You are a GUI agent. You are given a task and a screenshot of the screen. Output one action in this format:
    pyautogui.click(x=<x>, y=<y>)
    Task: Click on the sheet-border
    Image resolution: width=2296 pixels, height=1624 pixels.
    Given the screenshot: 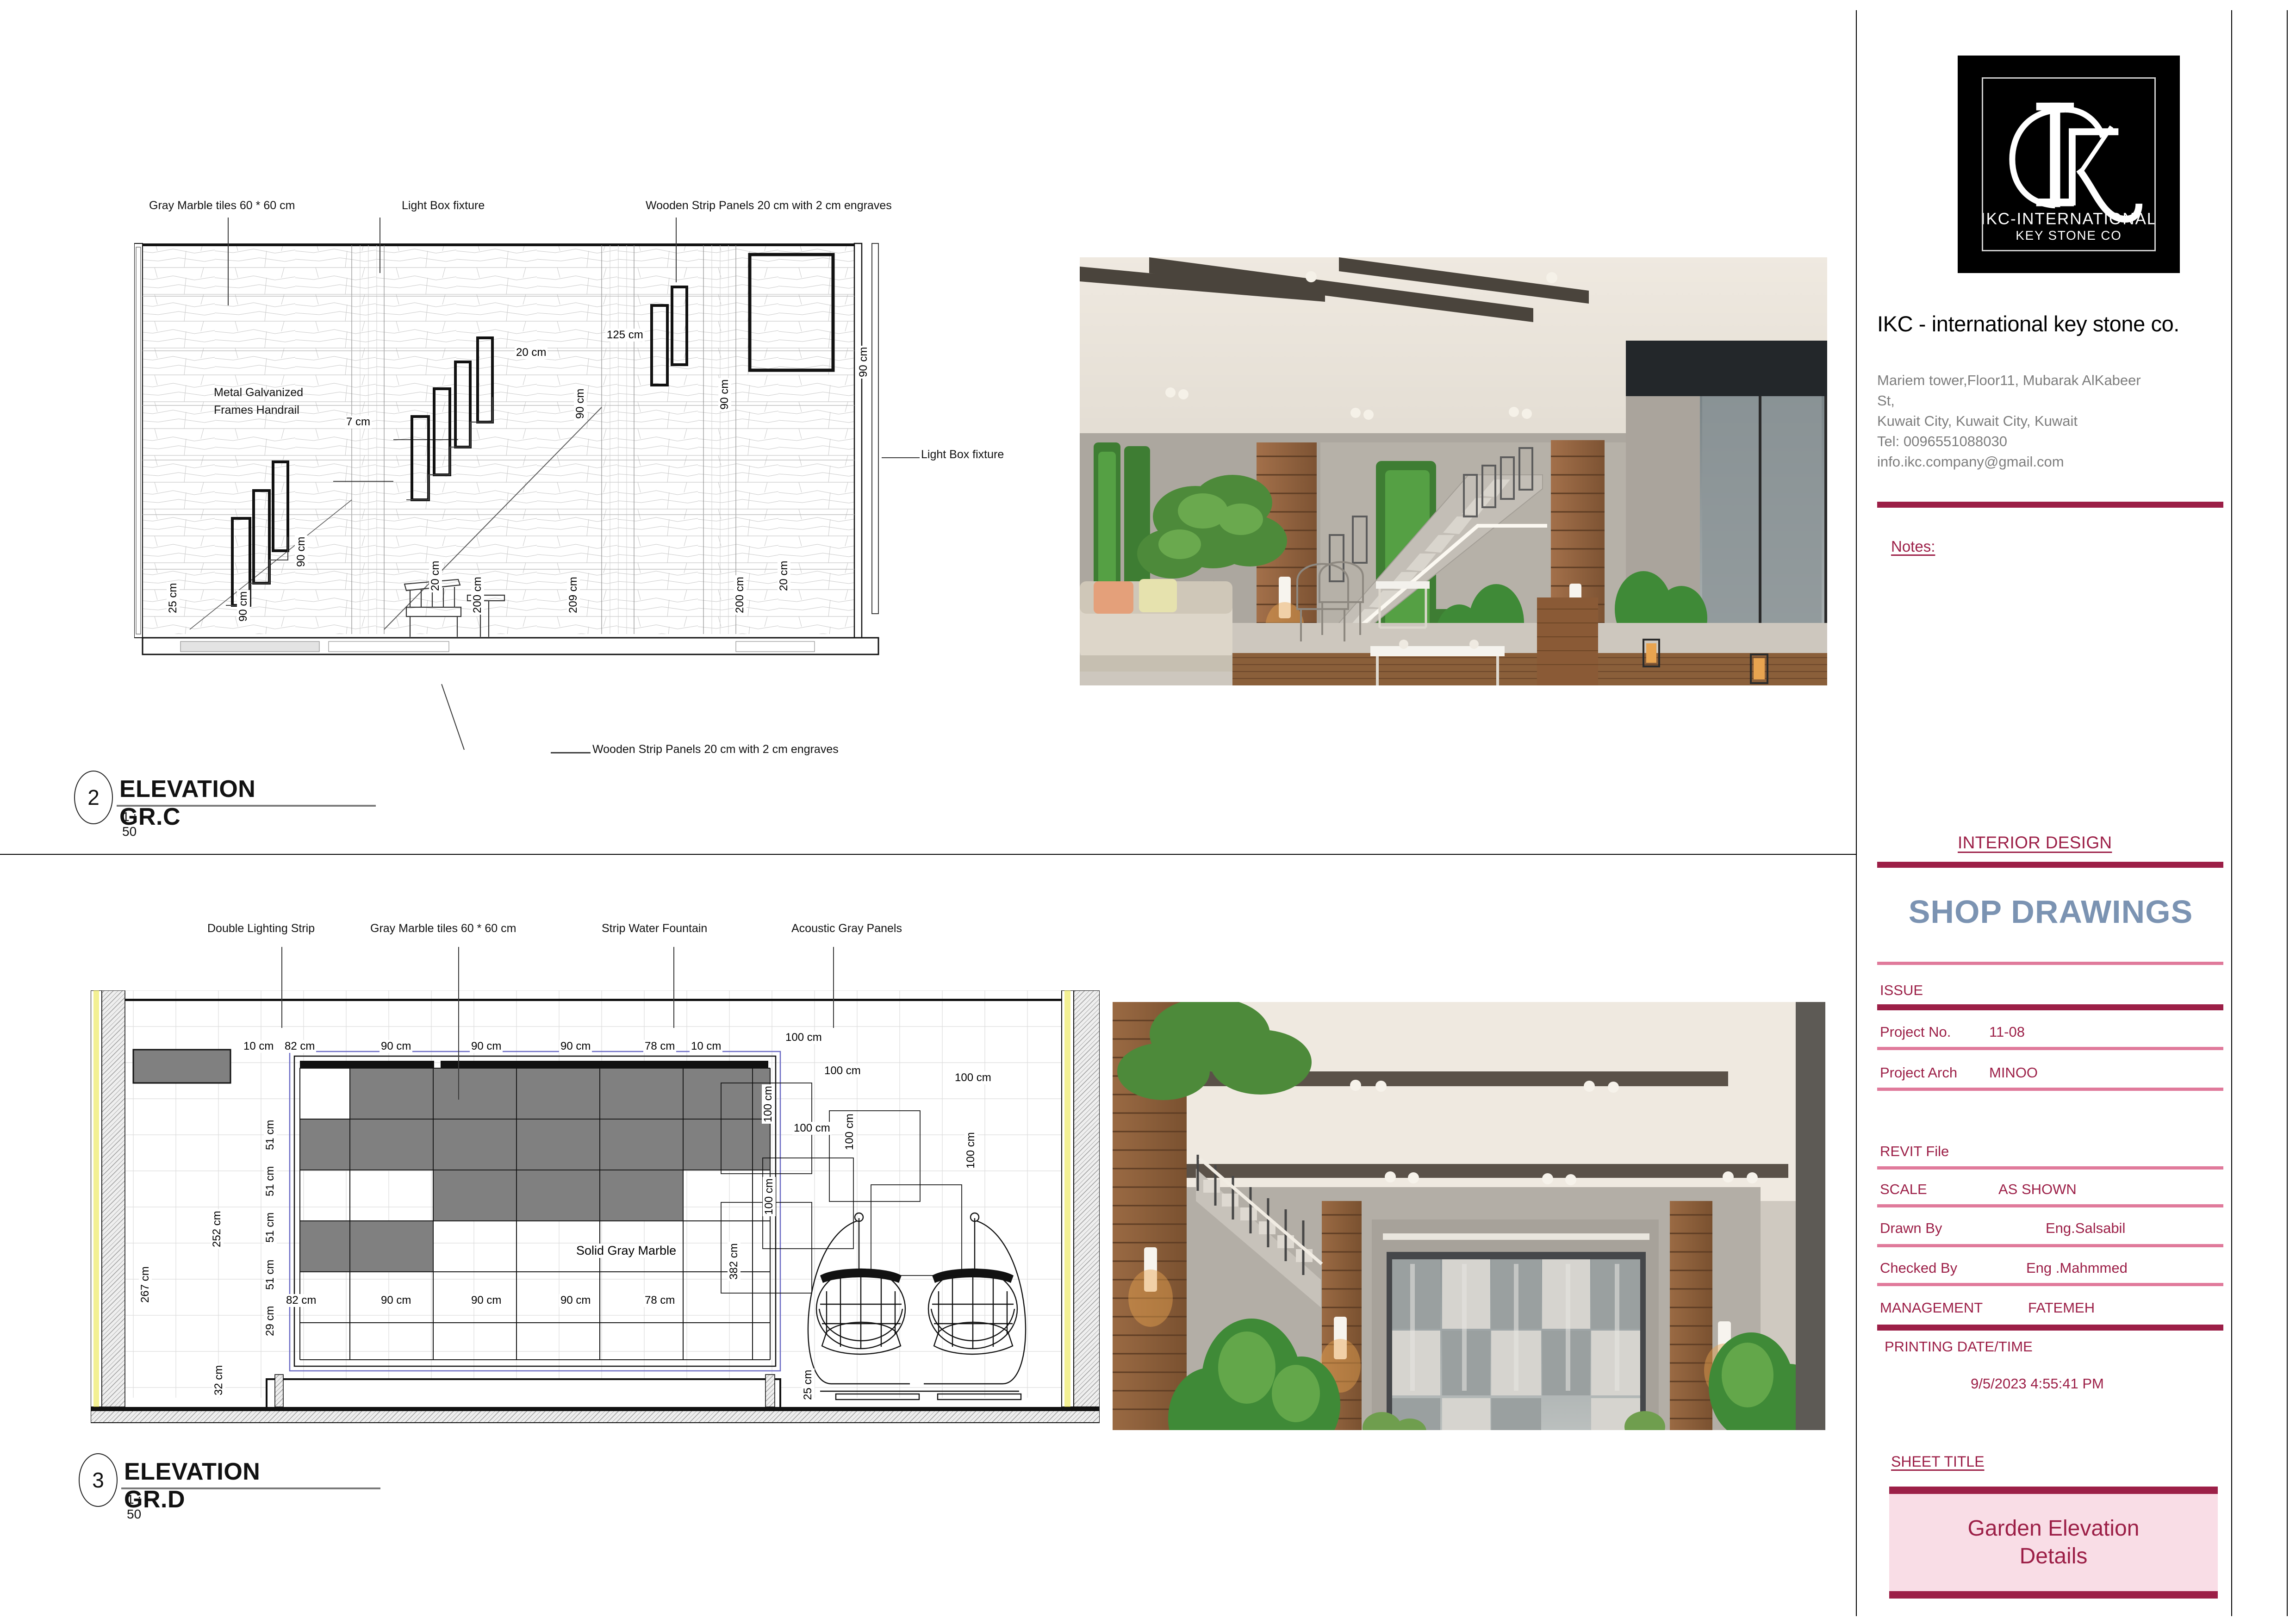 What is the action you would take?
    pyautogui.click(x=2287, y=813)
    